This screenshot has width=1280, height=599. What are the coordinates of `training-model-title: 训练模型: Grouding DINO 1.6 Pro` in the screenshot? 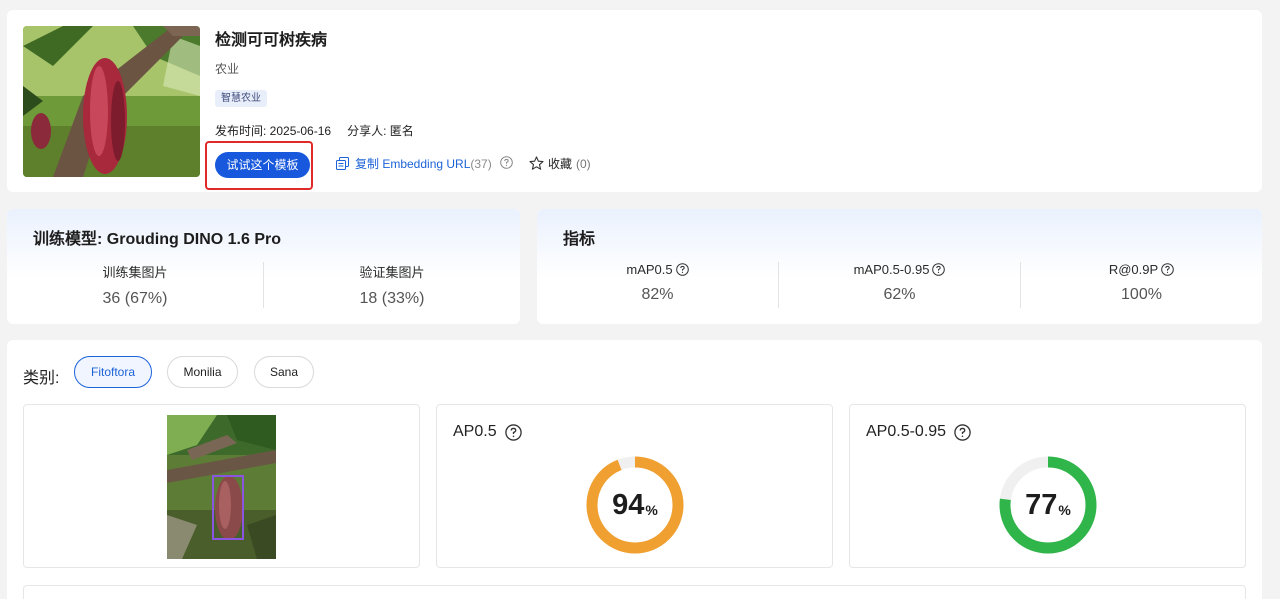 It's located at (157, 239).